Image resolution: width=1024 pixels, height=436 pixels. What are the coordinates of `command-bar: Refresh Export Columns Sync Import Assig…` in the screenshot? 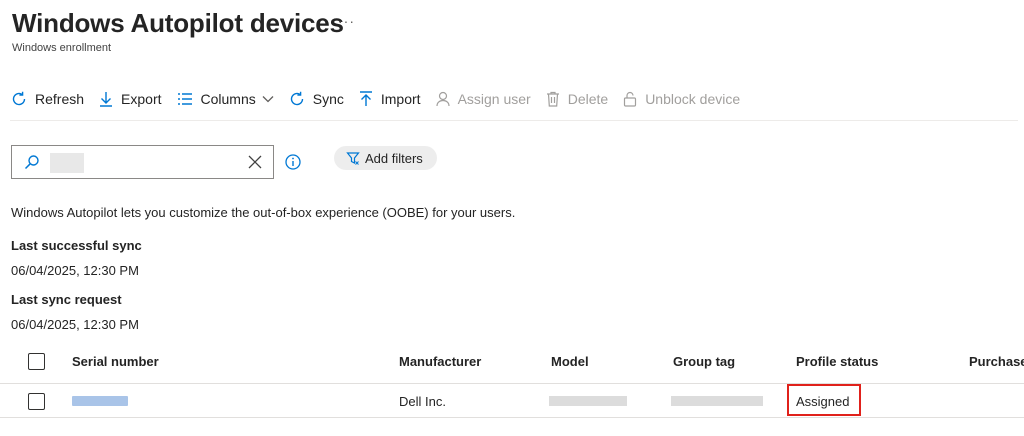 It's located at (382, 99).